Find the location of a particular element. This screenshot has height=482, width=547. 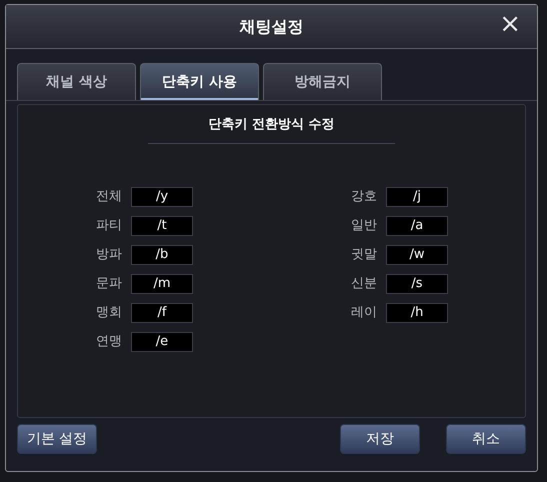

field-label: 일반 is located at coordinates (363, 225).